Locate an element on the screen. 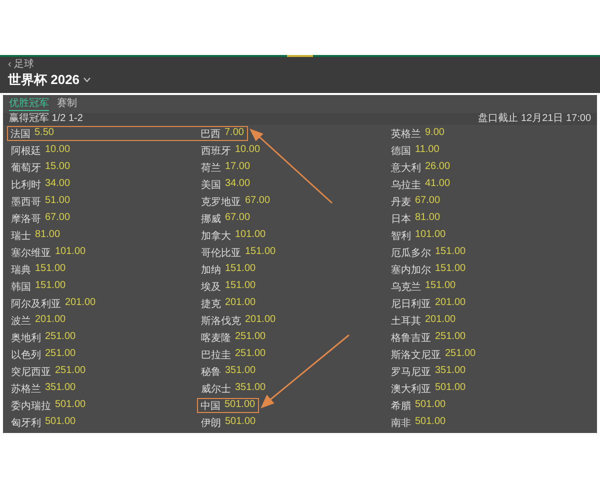  team-name: 阿尔及利亚 is located at coordinates (36, 304).